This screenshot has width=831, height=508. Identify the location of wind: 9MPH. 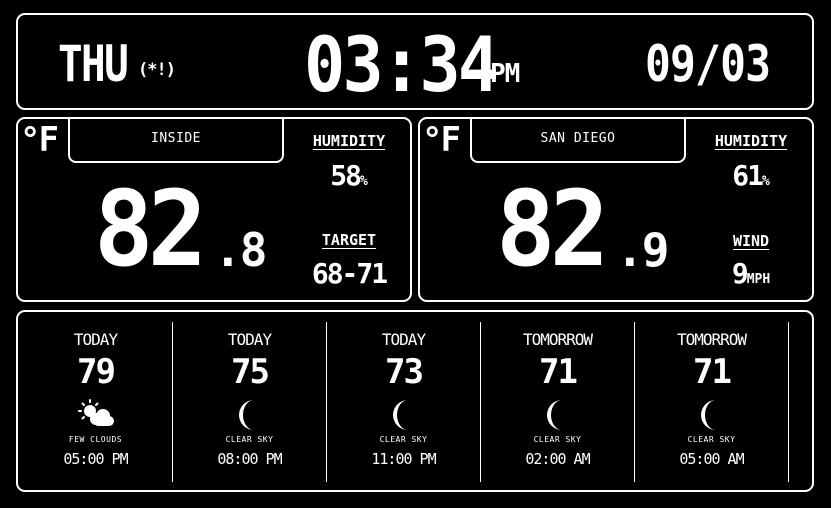
(751, 273).